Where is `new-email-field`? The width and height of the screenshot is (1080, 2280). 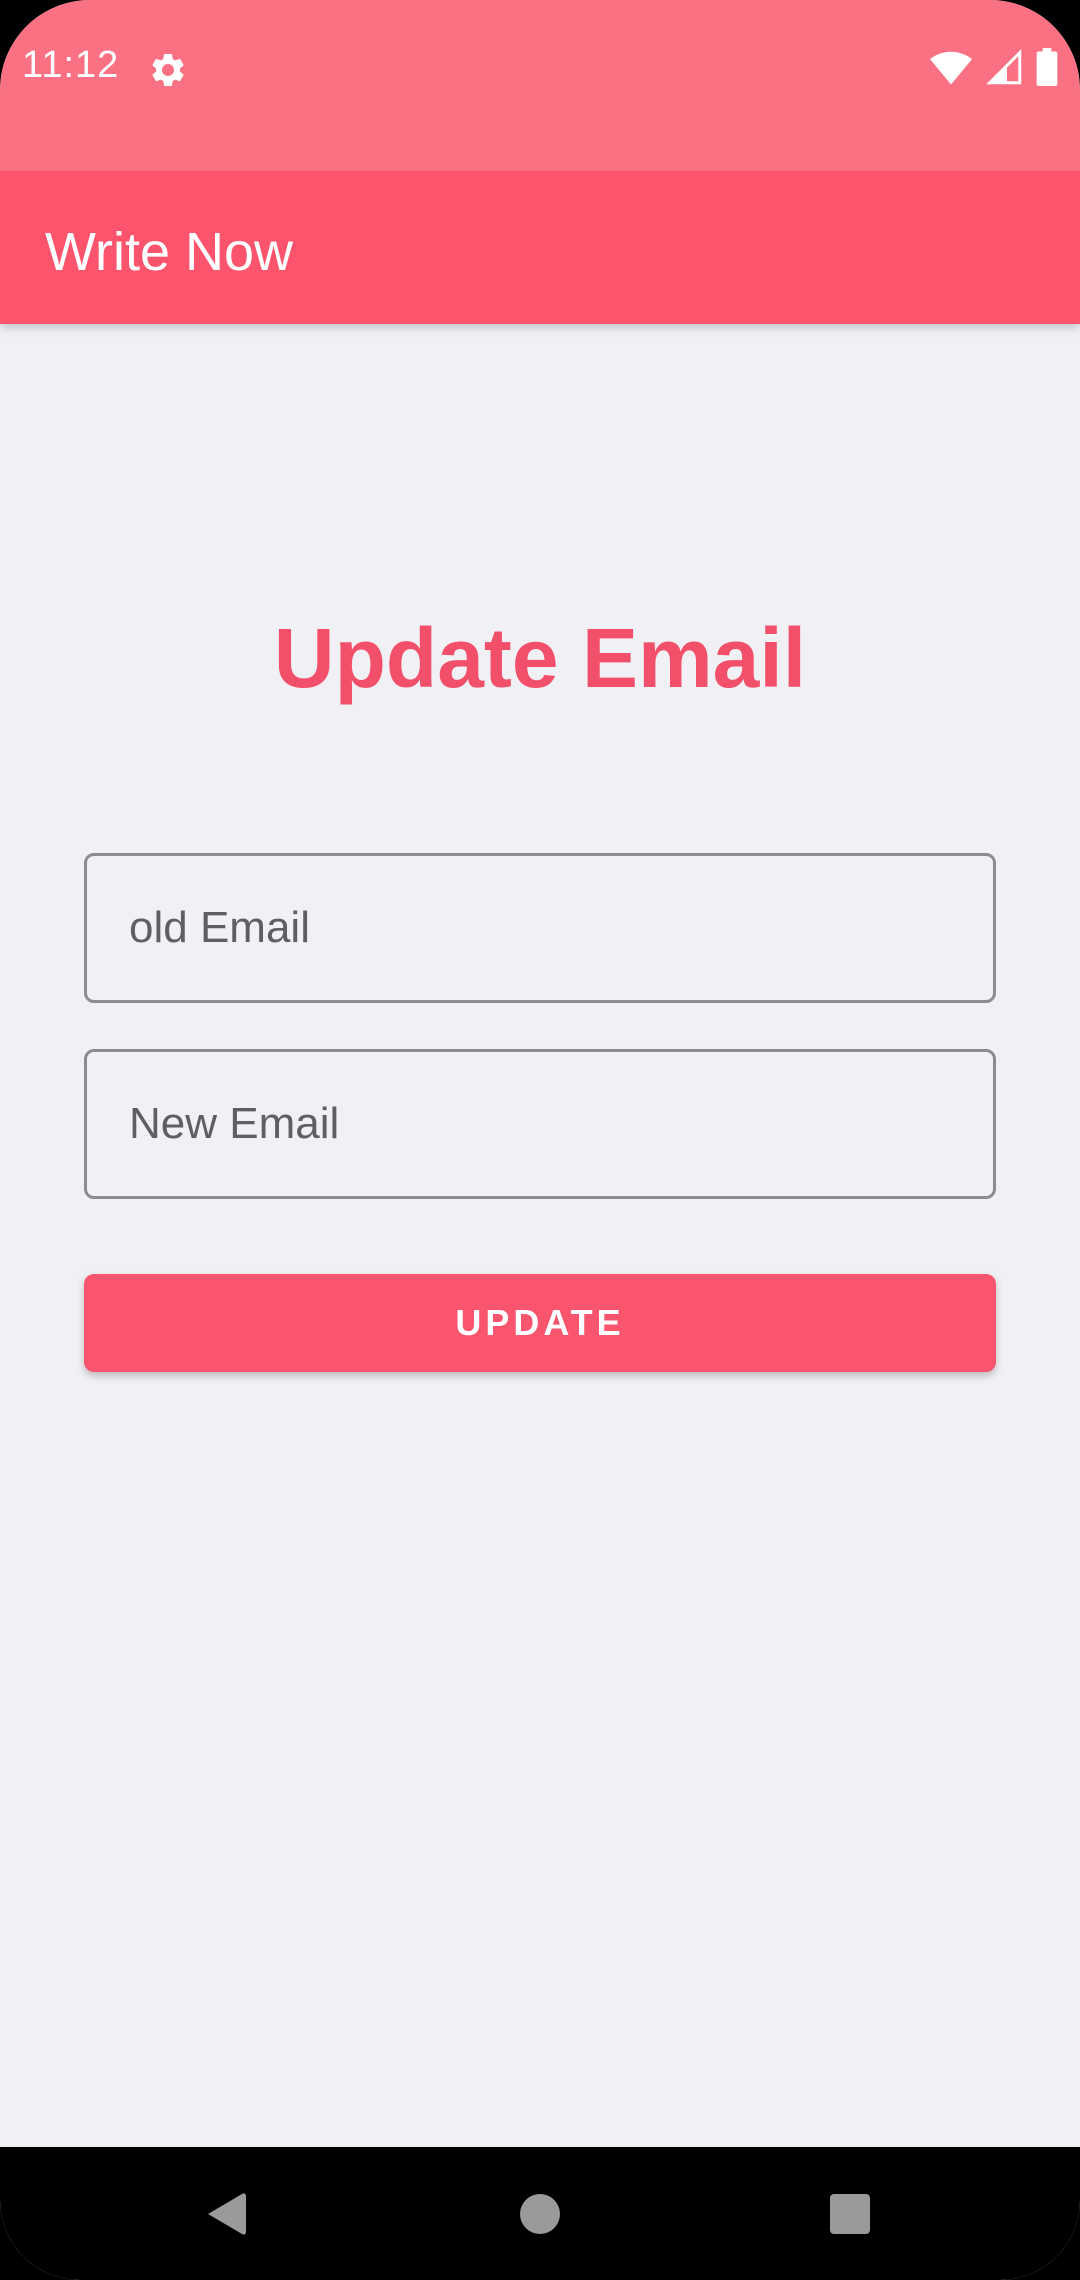
new-email-field is located at coordinates (540, 1124).